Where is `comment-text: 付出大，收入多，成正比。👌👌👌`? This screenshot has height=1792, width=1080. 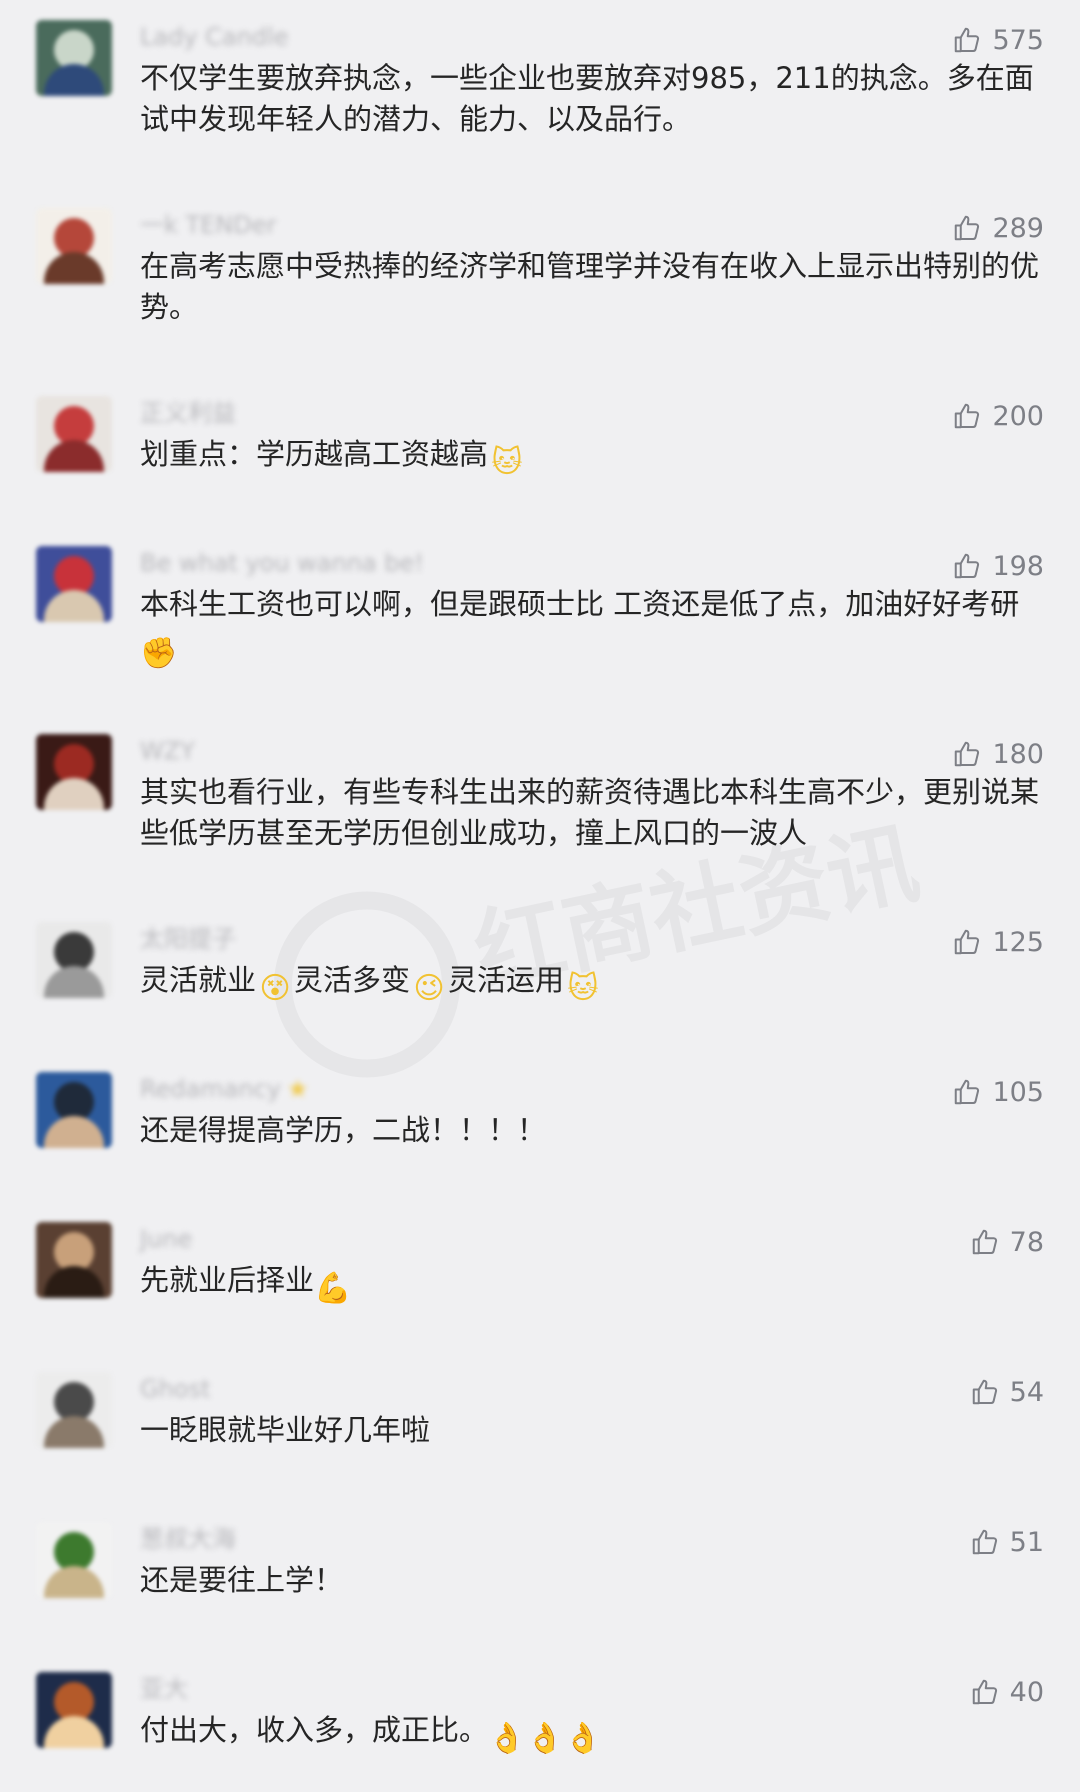 comment-text: 付出大，收入多，成正比。👌👌👌 is located at coordinates (590, 1734).